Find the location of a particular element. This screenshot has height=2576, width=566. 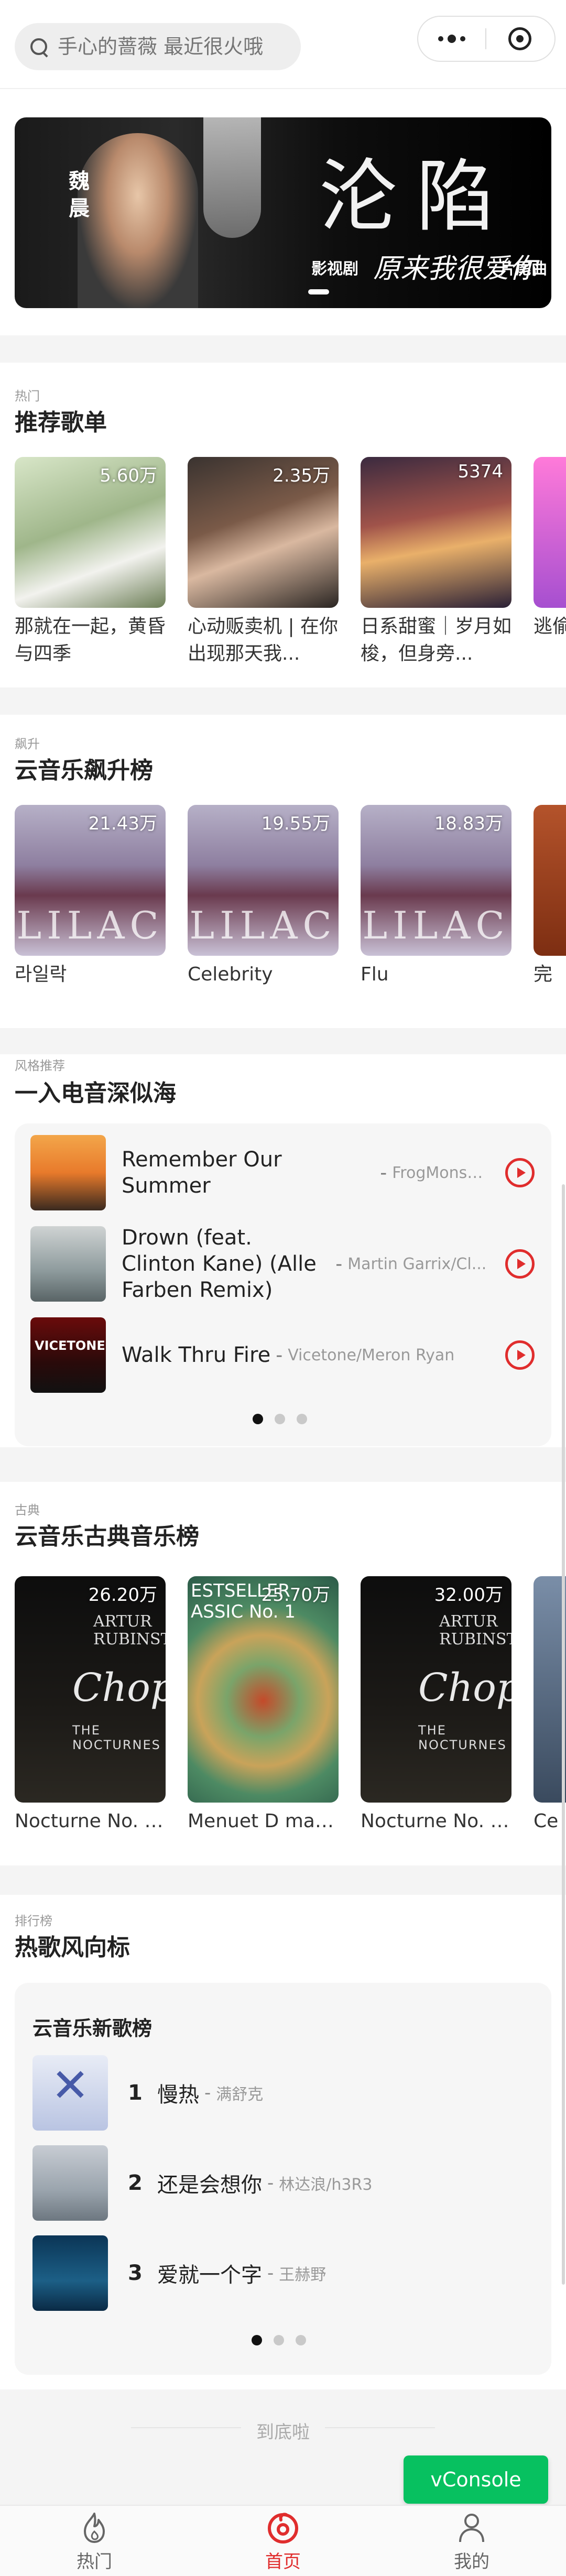

section-subtitle: 古典 is located at coordinates (27, 1510).